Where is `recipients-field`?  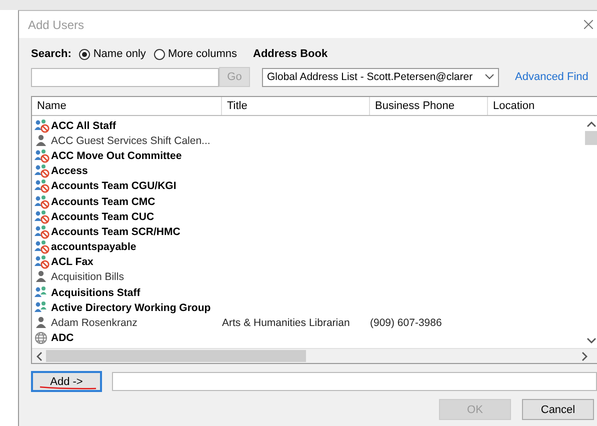 recipients-field is located at coordinates (354, 381).